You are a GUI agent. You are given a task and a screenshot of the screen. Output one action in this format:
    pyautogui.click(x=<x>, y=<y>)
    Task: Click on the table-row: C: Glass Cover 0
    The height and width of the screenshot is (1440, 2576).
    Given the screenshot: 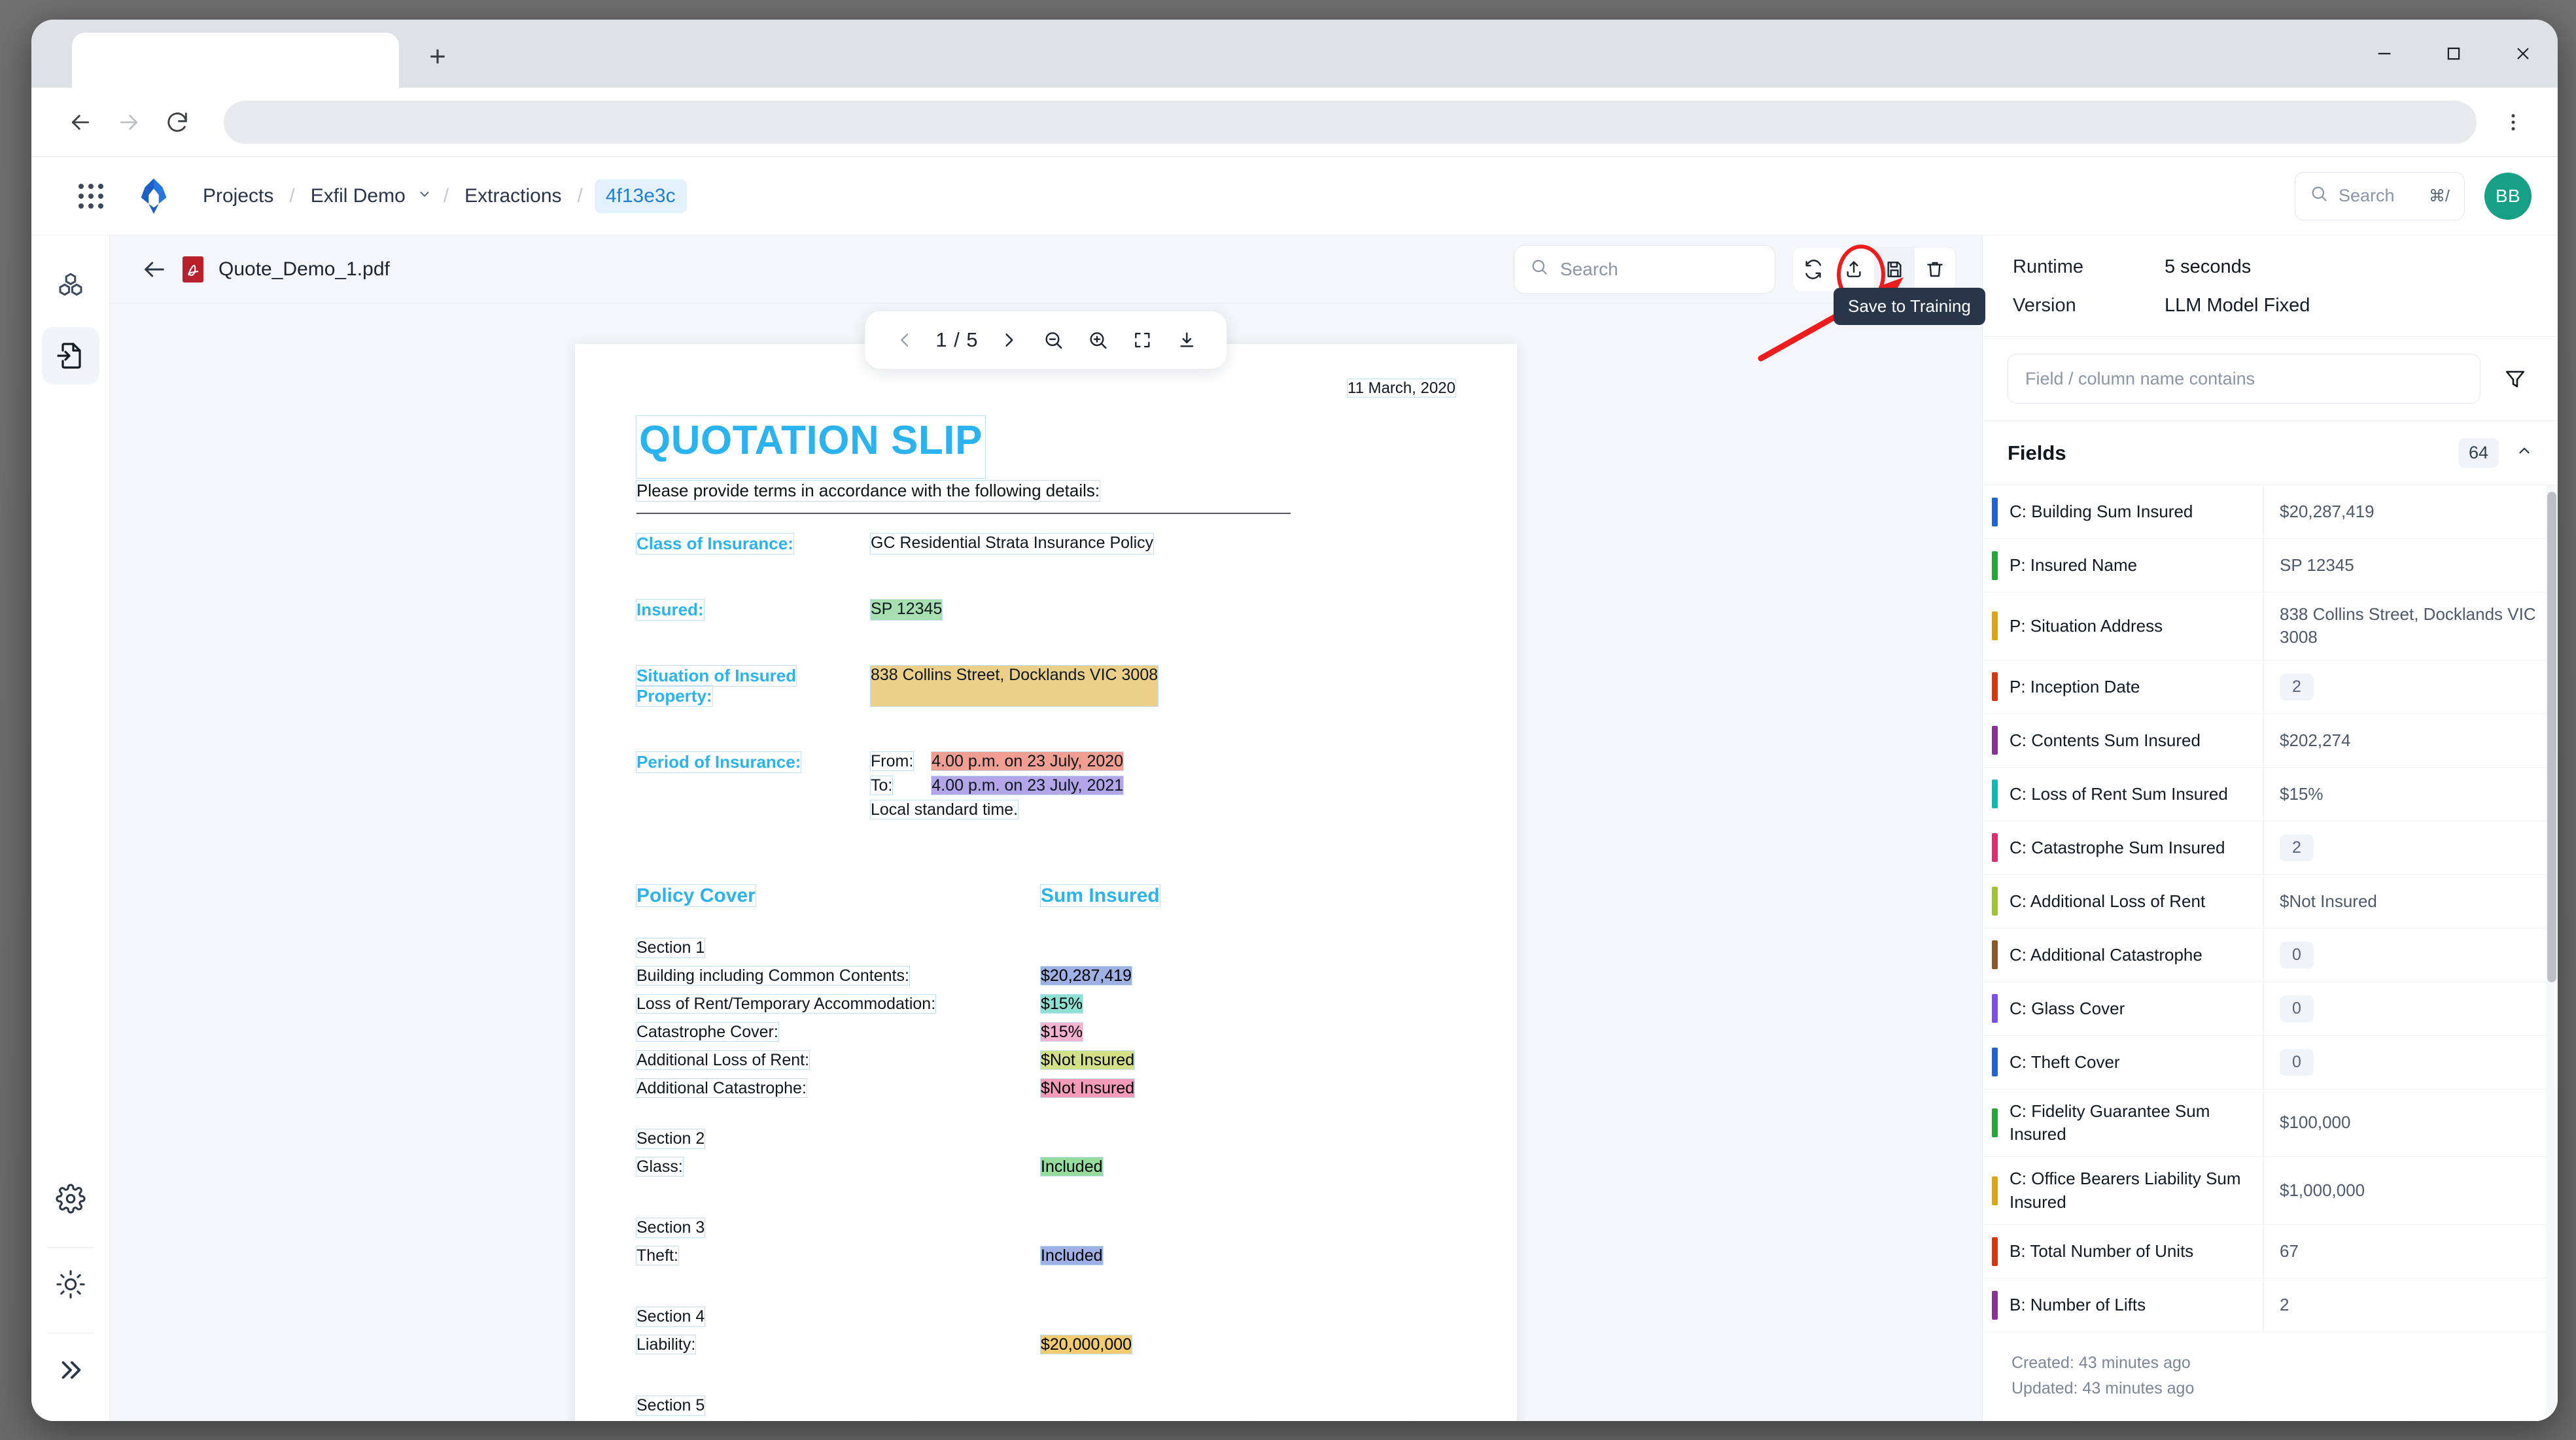 What is the action you would take?
    pyautogui.click(x=2270, y=1009)
    